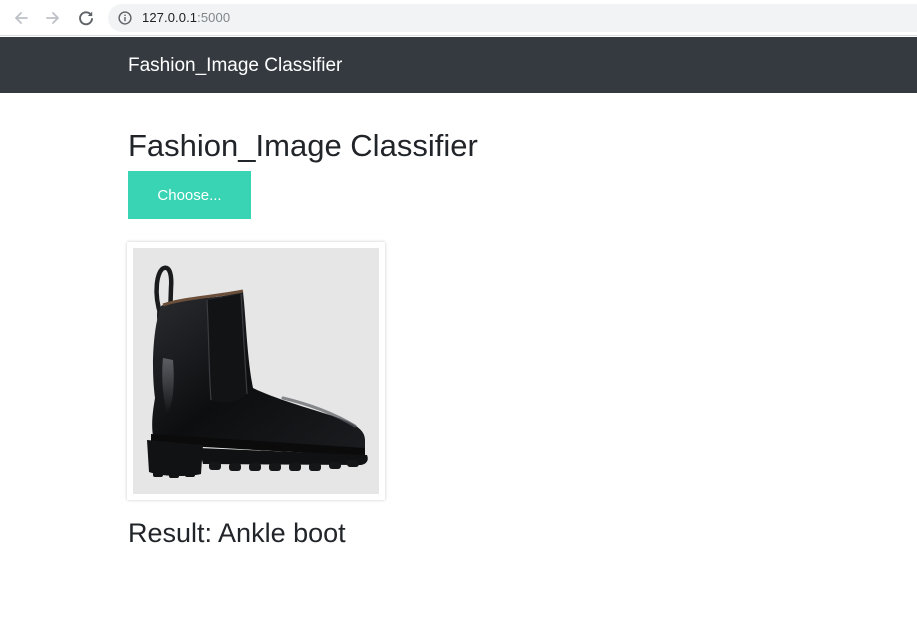  Describe the element at coordinates (458, 65) in the screenshot. I see `navbar: Fashion_Image Classifier` at that location.